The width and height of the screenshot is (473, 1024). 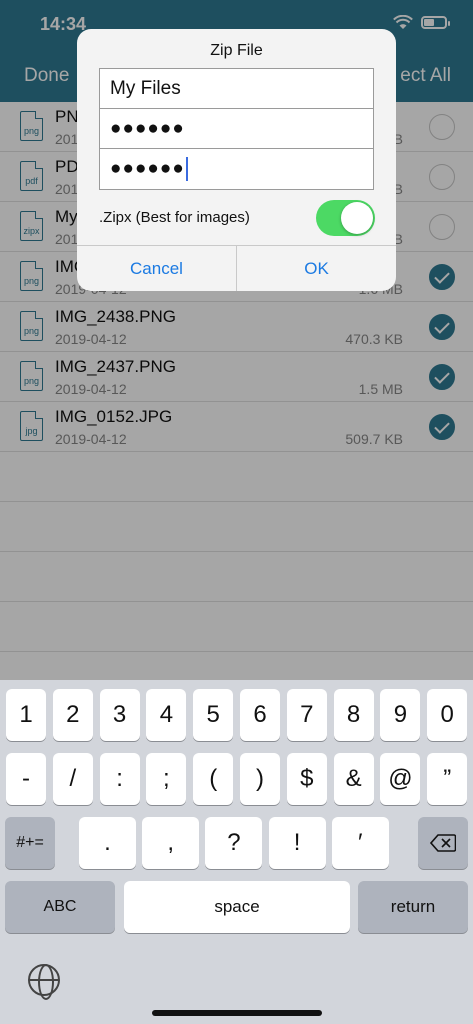 What do you see at coordinates (237, 907) in the screenshot?
I see `space-key: space` at bounding box center [237, 907].